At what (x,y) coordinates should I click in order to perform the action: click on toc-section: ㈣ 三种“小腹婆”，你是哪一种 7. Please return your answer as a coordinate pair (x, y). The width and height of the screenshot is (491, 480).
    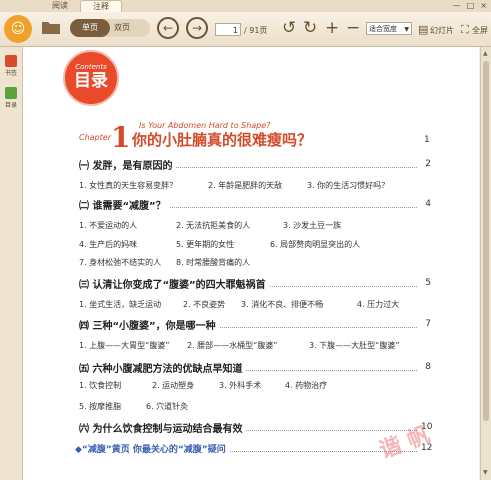
    Looking at the image, I should click on (255, 324).